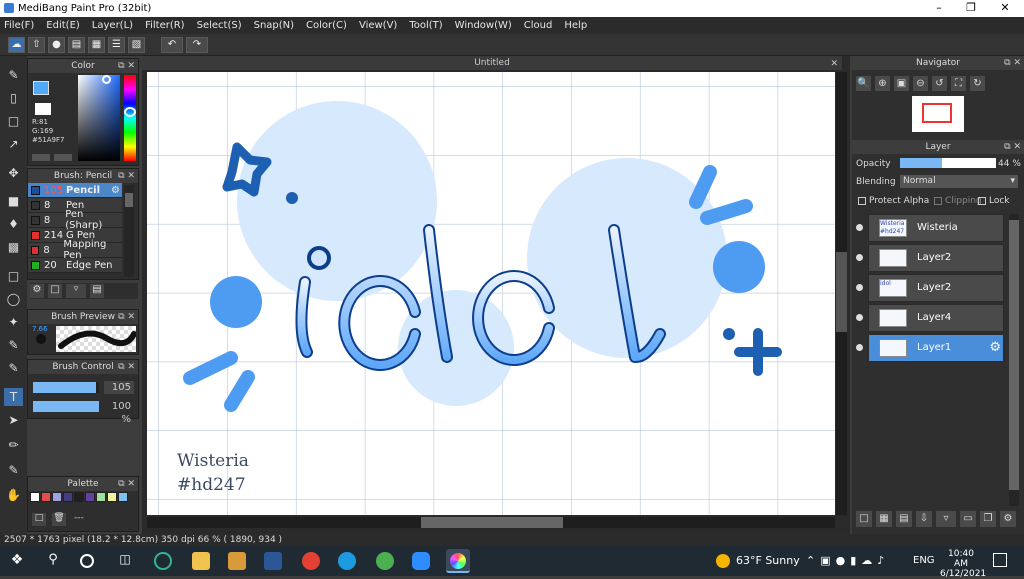  Describe the element at coordinates (63, 25) in the screenshot. I see `menu-edit: Edit(E)` at that location.